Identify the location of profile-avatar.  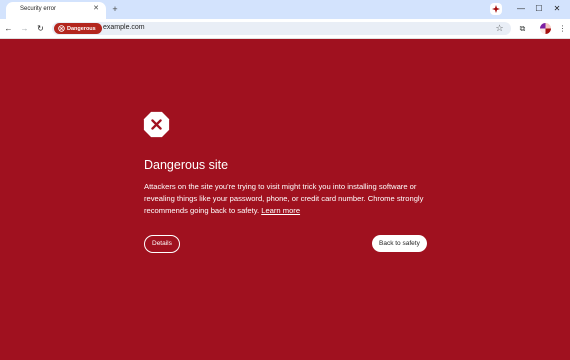
(545, 28).